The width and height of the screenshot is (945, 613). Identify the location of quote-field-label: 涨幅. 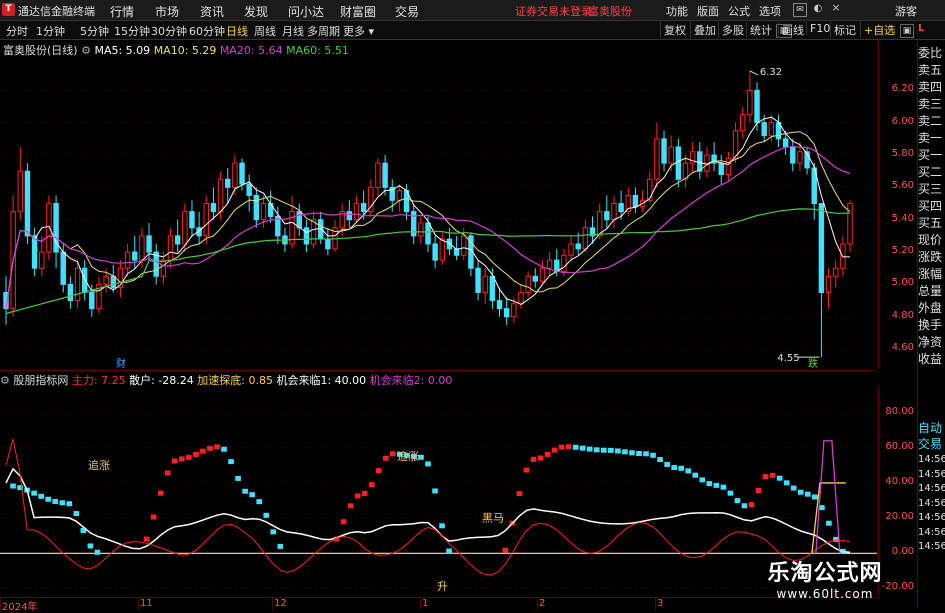
(931, 273).